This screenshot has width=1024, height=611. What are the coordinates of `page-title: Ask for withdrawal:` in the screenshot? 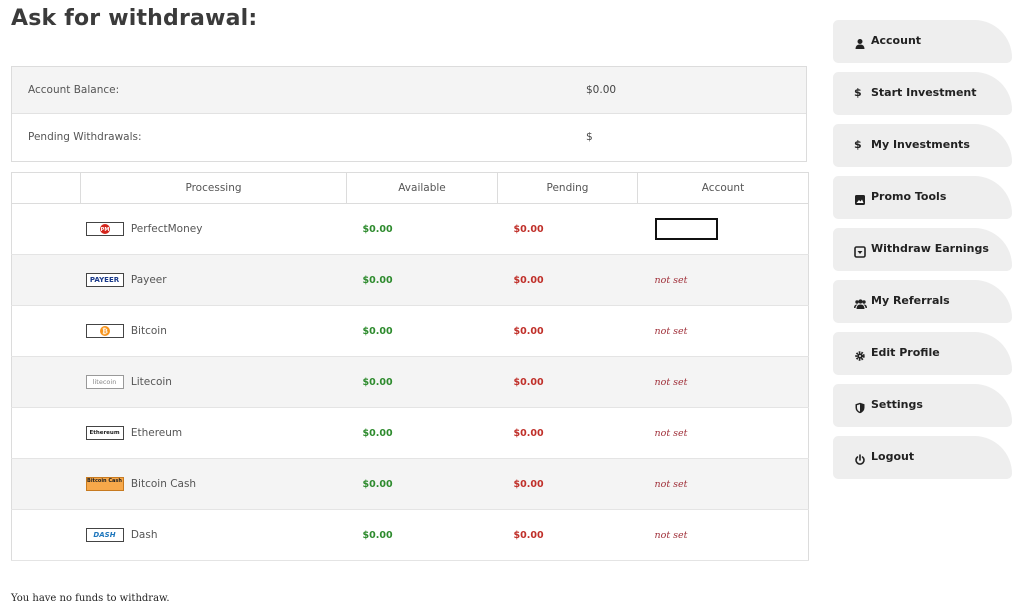 It's located at (134, 18).